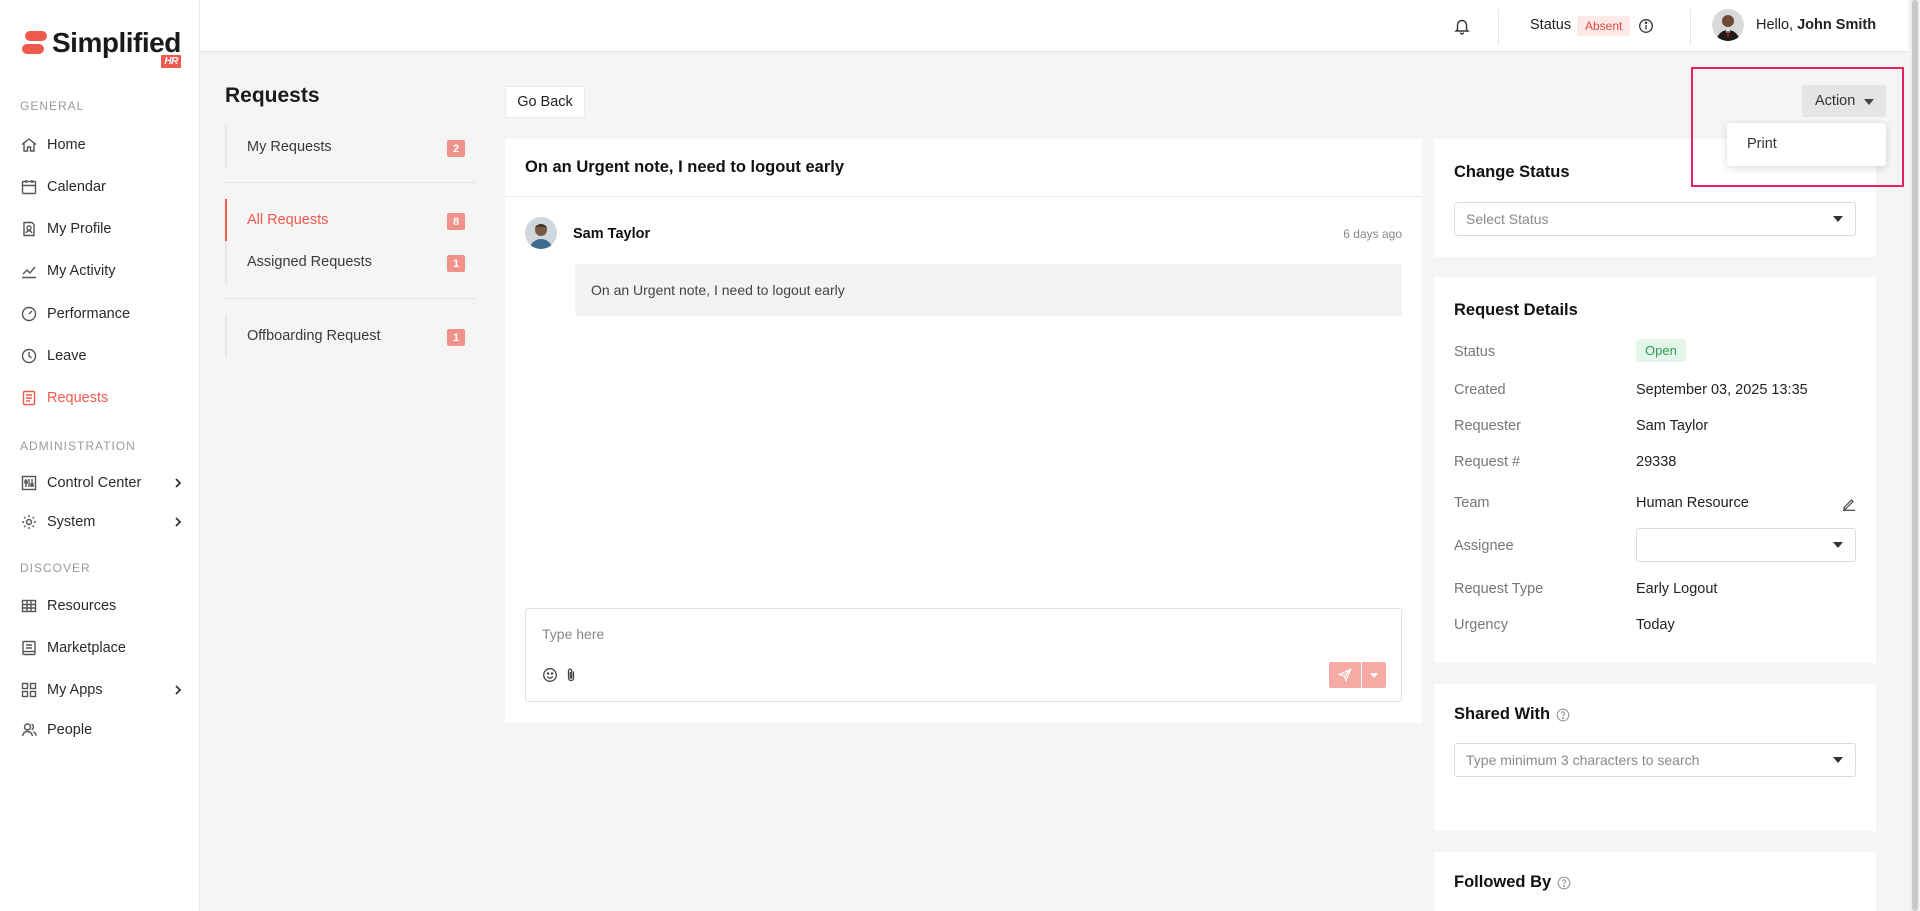 The width and height of the screenshot is (1920, 911). What do you see at coordinates (351, 262) in the screenshot?
I see `request-link-assigned-requests: Assigned Requests 1` at bounding box center [351, 262].